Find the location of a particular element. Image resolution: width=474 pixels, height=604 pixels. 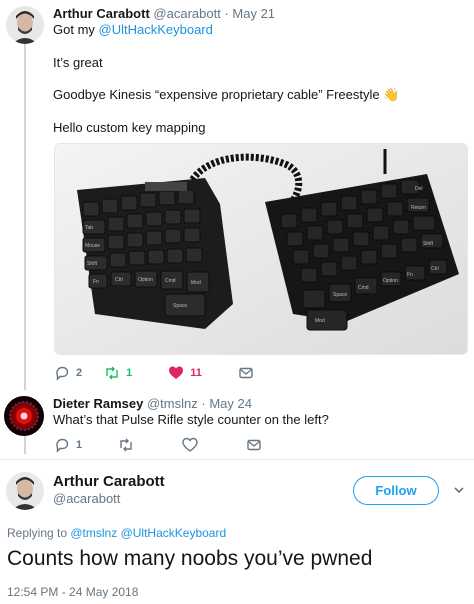

reply-button: 2 is located at coordinates (68, 373).